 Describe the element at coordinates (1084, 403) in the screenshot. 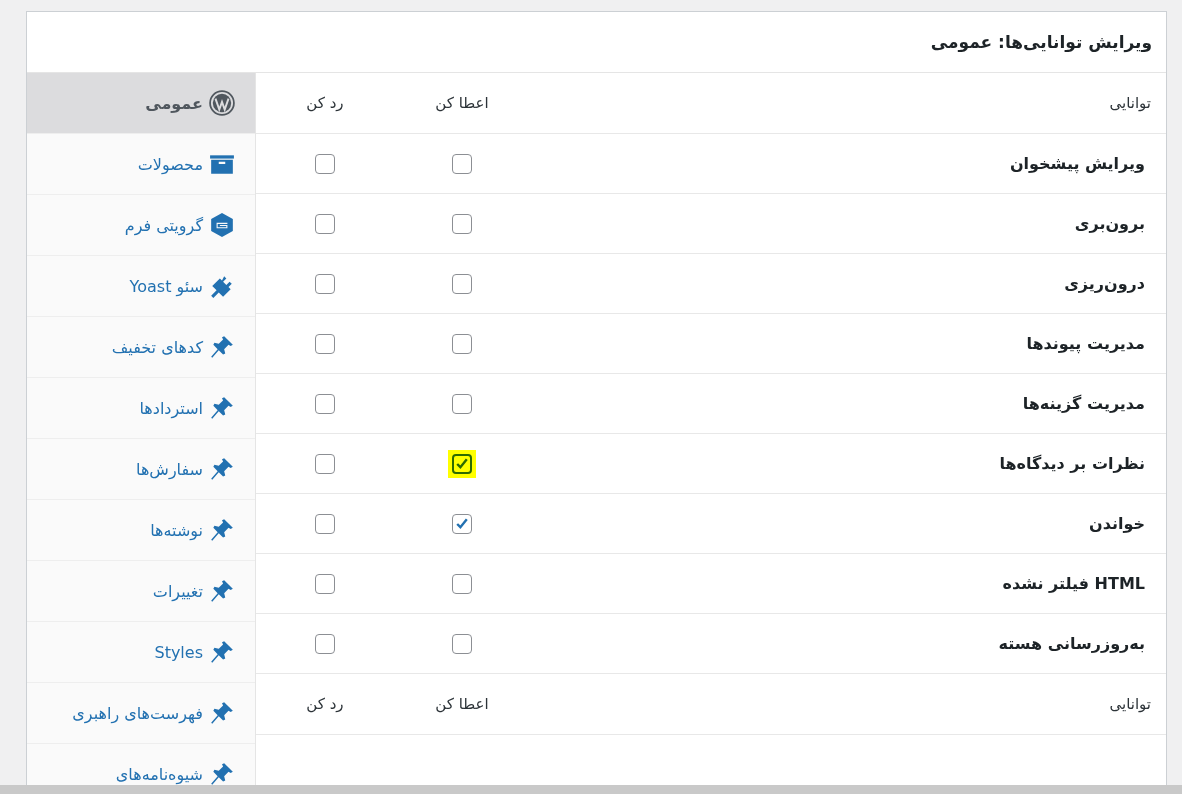

I see `capability-name: مدیریت گزینه‌ها` at that location.